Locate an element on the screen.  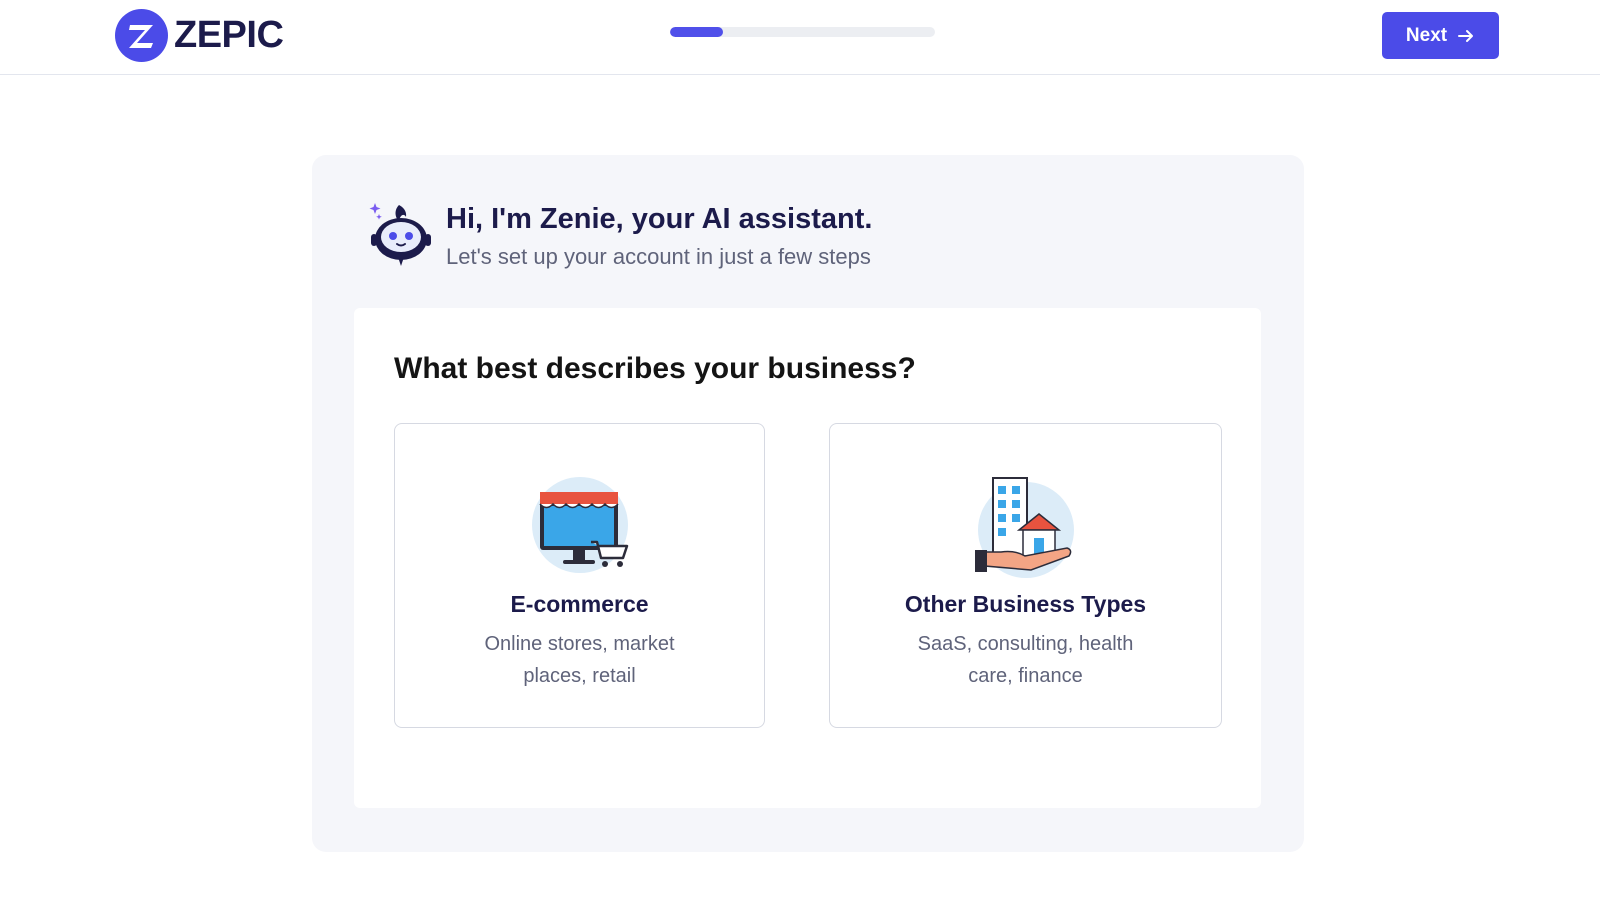
business-type-question: What best describes your business? is located at coordinates (655, 368).